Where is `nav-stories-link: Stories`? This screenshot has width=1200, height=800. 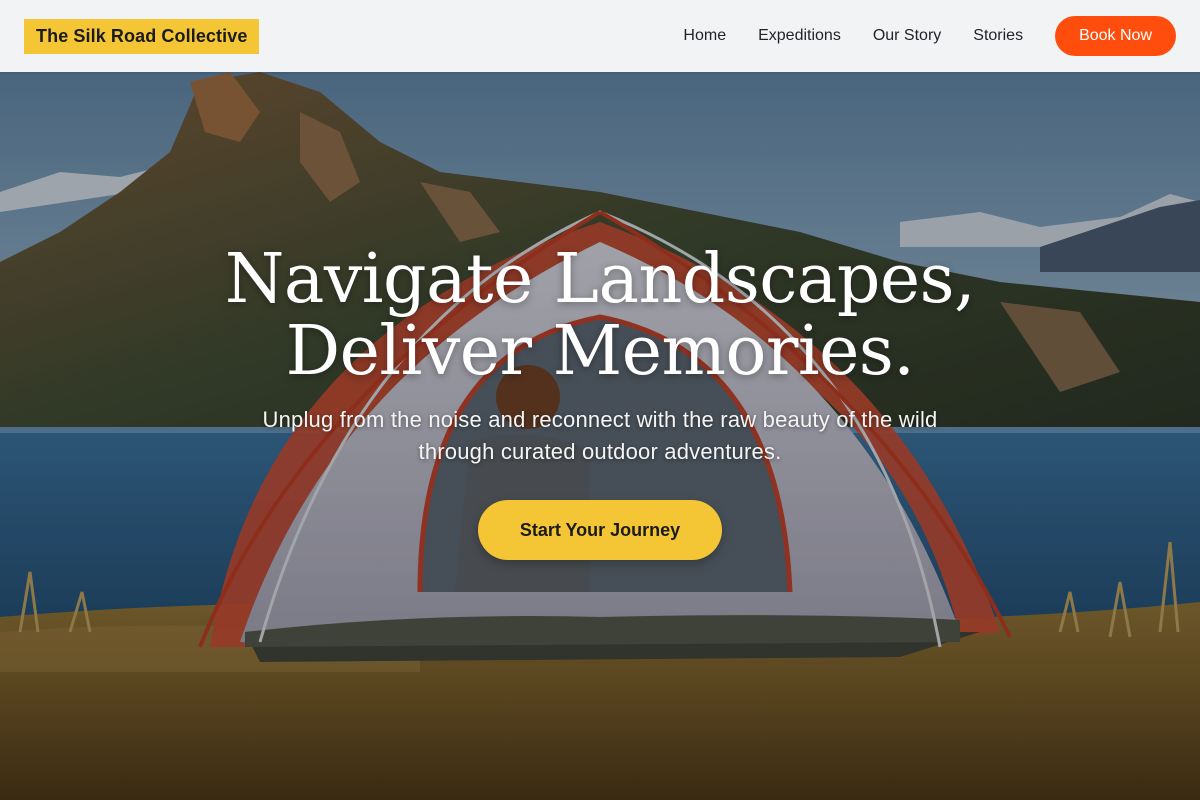
nav-stories-link: Stories is located at coordinates (998, 36).